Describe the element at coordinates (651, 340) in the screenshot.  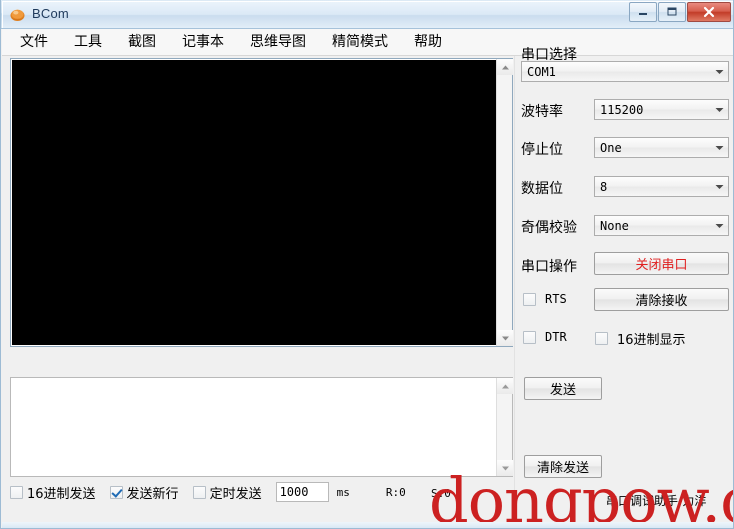
I see `hex-display-label: 16进制显示` at that location.